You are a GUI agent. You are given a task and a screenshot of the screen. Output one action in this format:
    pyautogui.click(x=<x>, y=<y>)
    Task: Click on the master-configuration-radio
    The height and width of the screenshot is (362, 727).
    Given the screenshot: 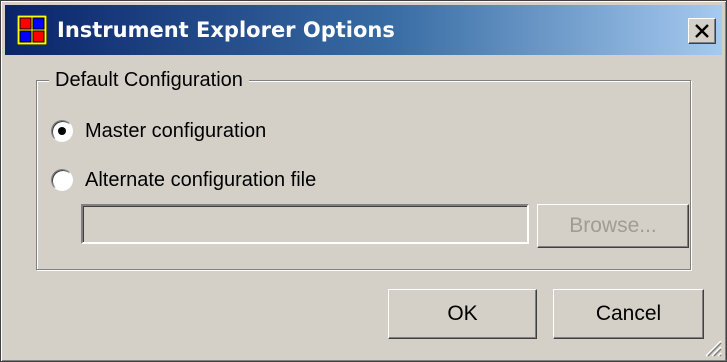 What is the action you would take?
    pyautogui.click(x=62, y=131)
    